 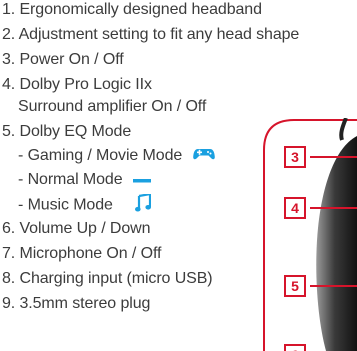 What do you see at coordinates (70, 179) in the screenshot?
I see `eq-mode-normal-label: - Normal Mode` at bounding box center [70, 179].